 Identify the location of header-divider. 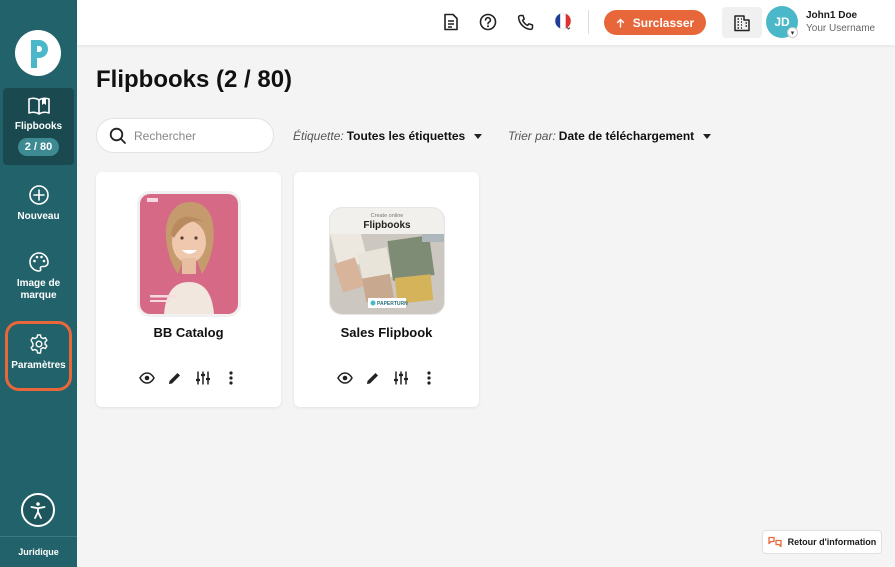
(588, 22).